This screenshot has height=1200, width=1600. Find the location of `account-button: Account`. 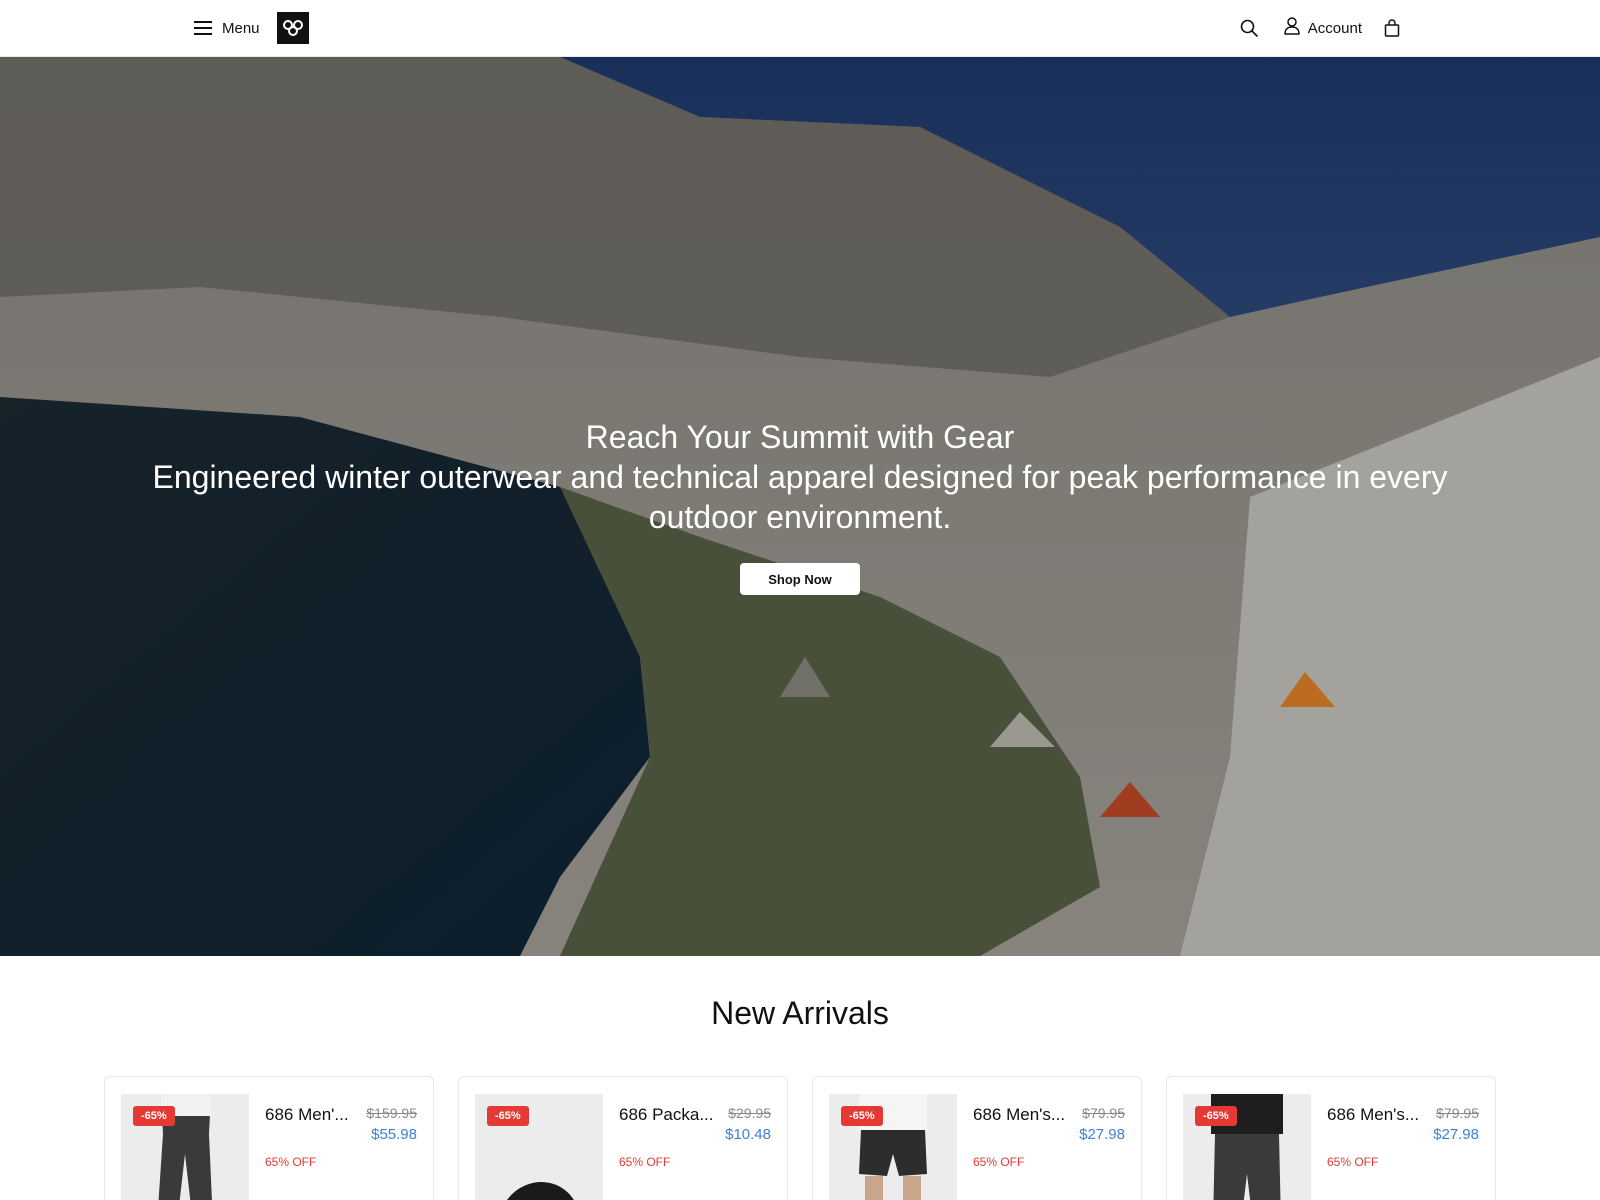

account-button: Account is located at coordinates (1323, 28).